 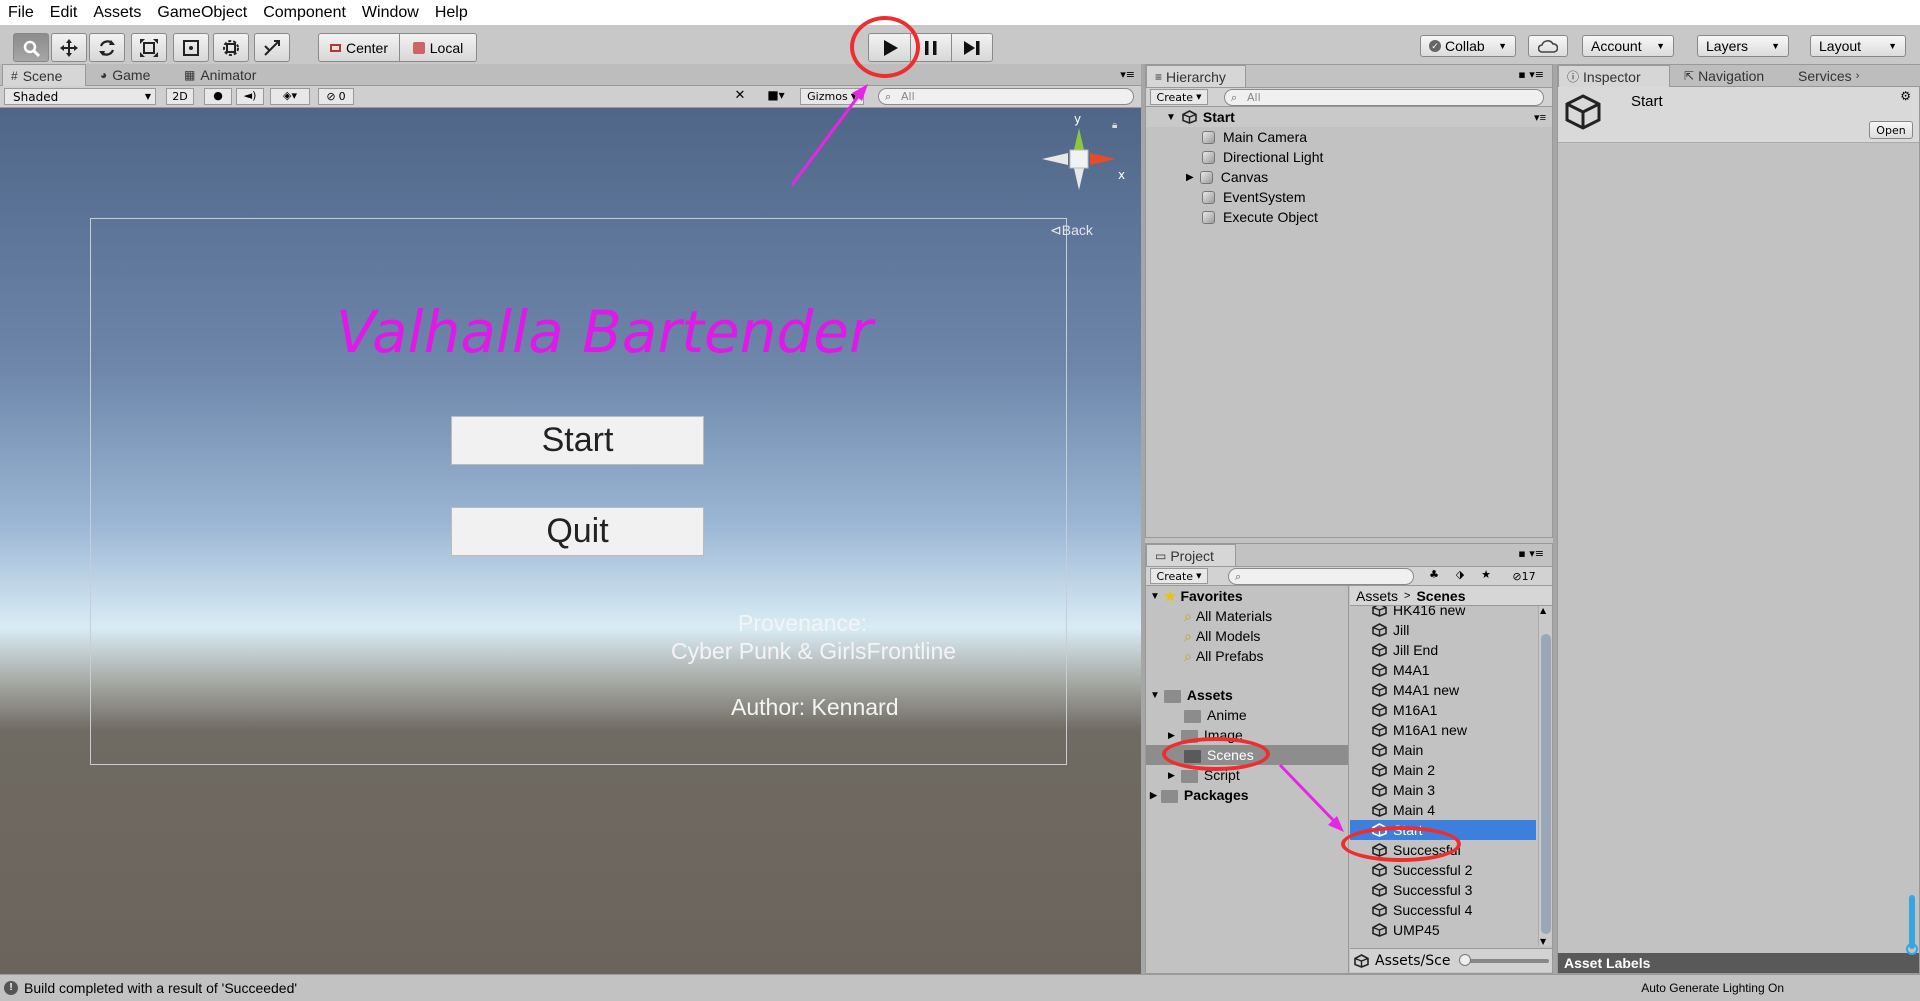 What do you see at coordinates (860, 92) in the screenshot?
I see `arrow-head-icon` at bounding box center [860, 92].